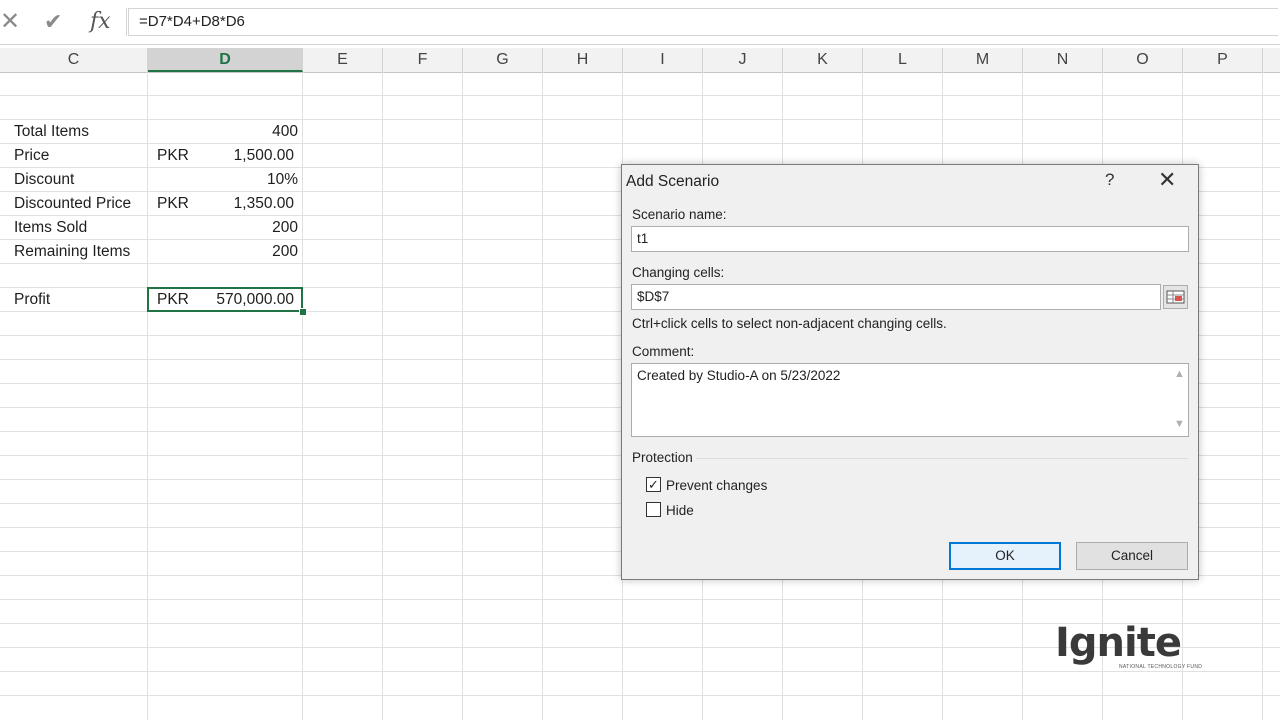 This screenshot has height=720, width=1280. Describe the element at coordinates (282, 180) in the screenshot. I see `cell-value-discount: 10%` at that location.